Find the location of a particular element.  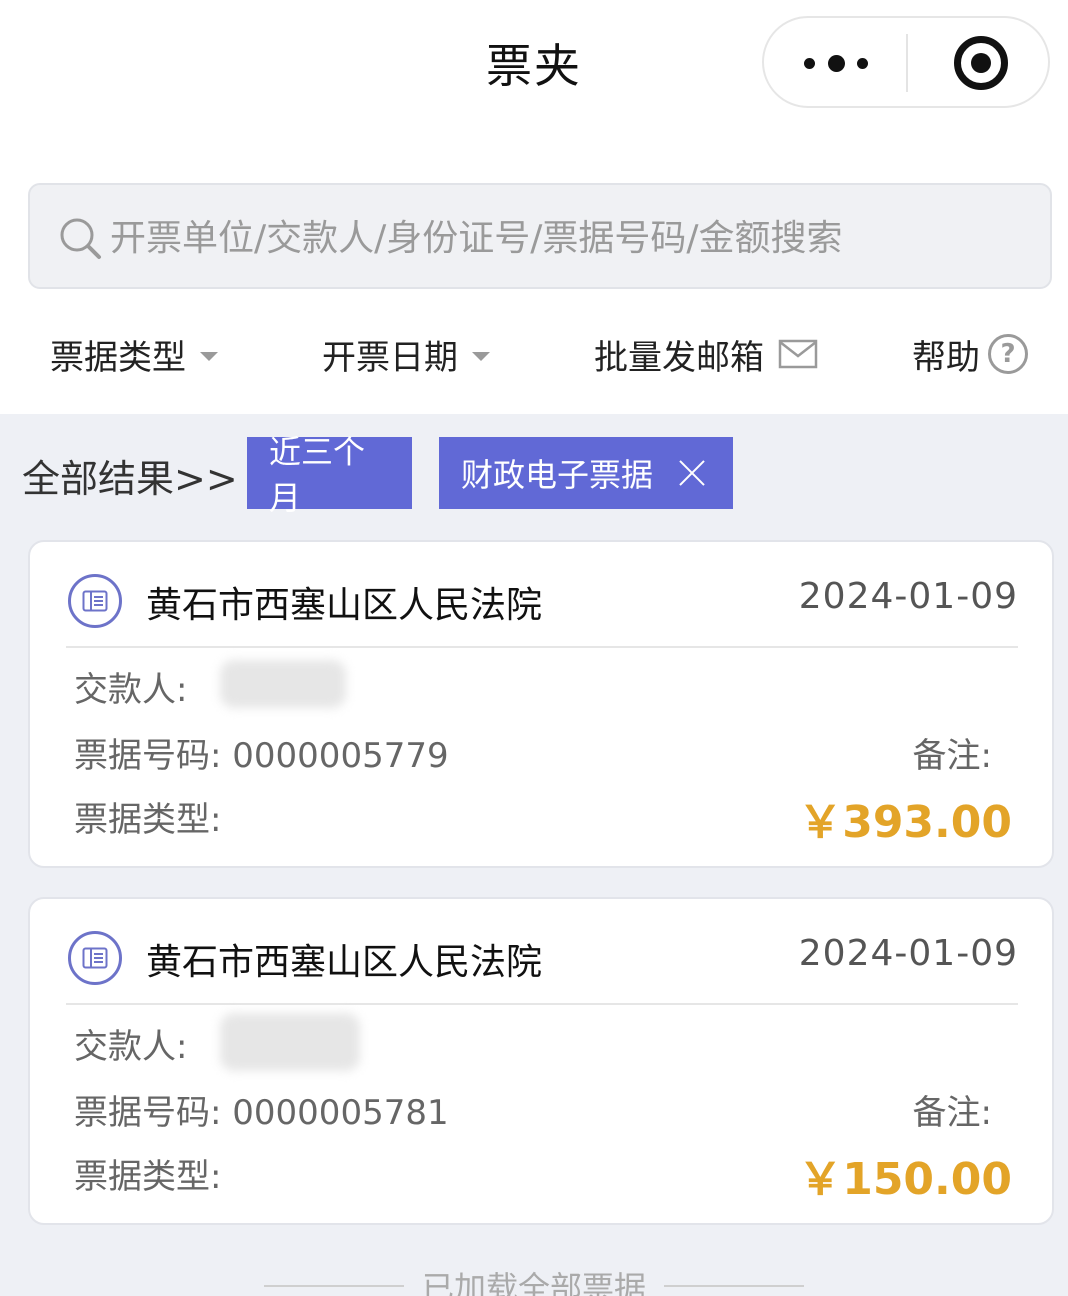

chip-recent-three-months: 近三个月 is located at coordinates (329, 475).